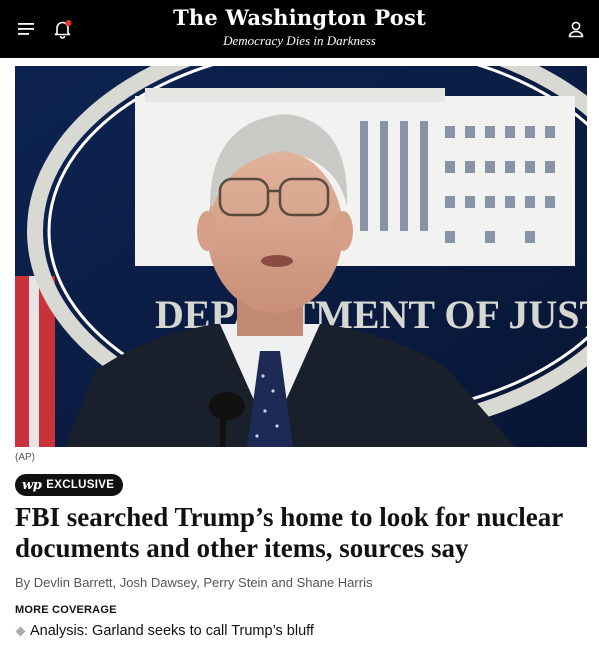  Describe the element at coordinates (24, 582) in the screenshot. I see `byline-prefix: By` at that location.